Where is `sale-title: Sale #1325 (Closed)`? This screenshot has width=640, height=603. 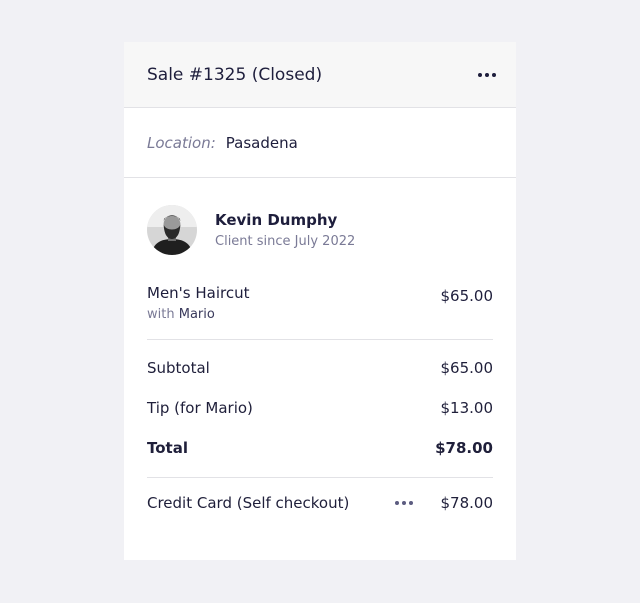
sale-title: Sale #1325 (Closed) is located at coordinates (235, 74).